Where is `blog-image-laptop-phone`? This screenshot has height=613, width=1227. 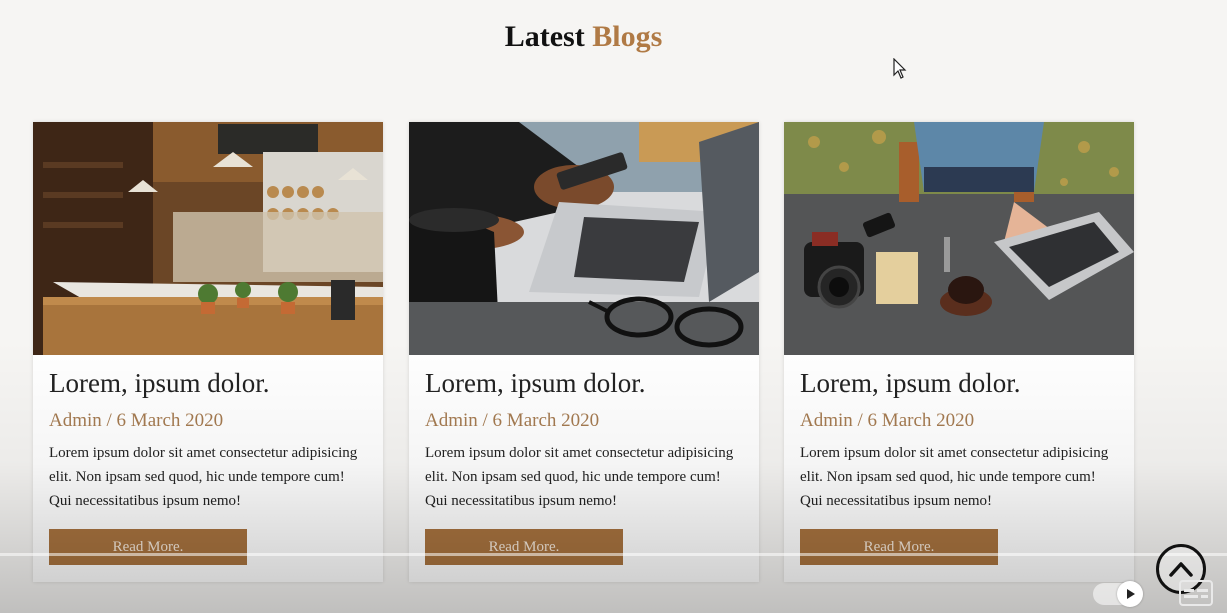 blog-image-laptop-phone is located at coordinates (584, 238).